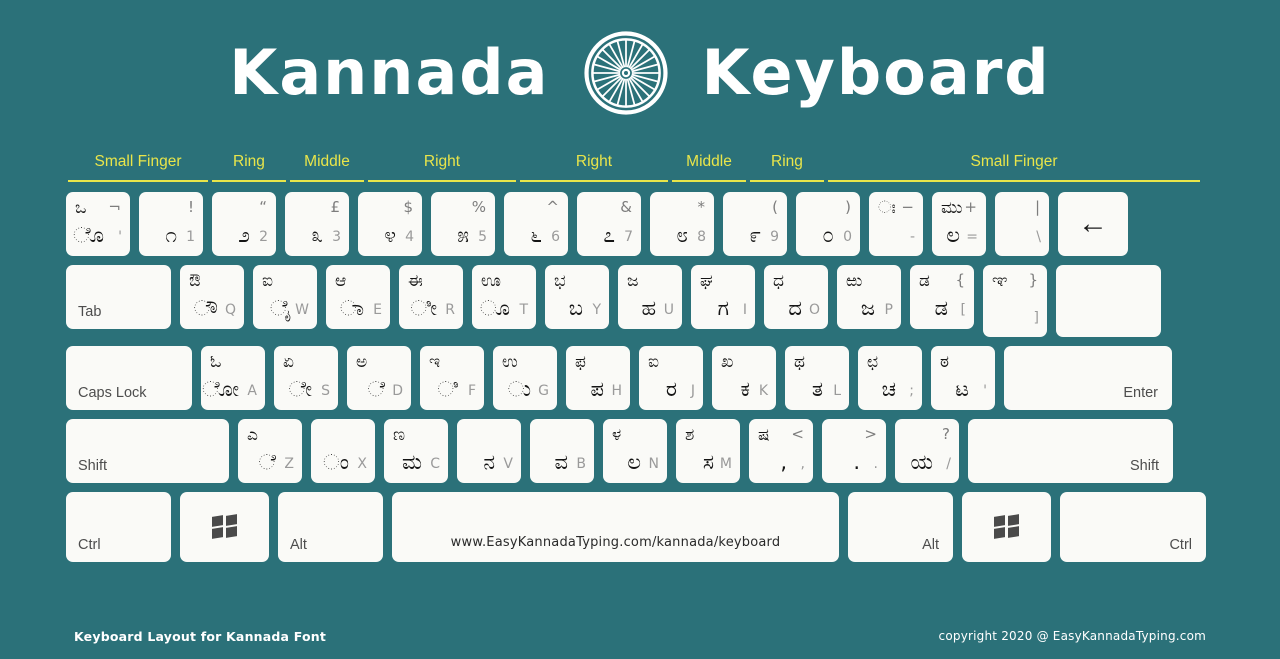 This screenshot has width=1280, height=659. I want to click on key-g: ಉು G, so click(525, 378).